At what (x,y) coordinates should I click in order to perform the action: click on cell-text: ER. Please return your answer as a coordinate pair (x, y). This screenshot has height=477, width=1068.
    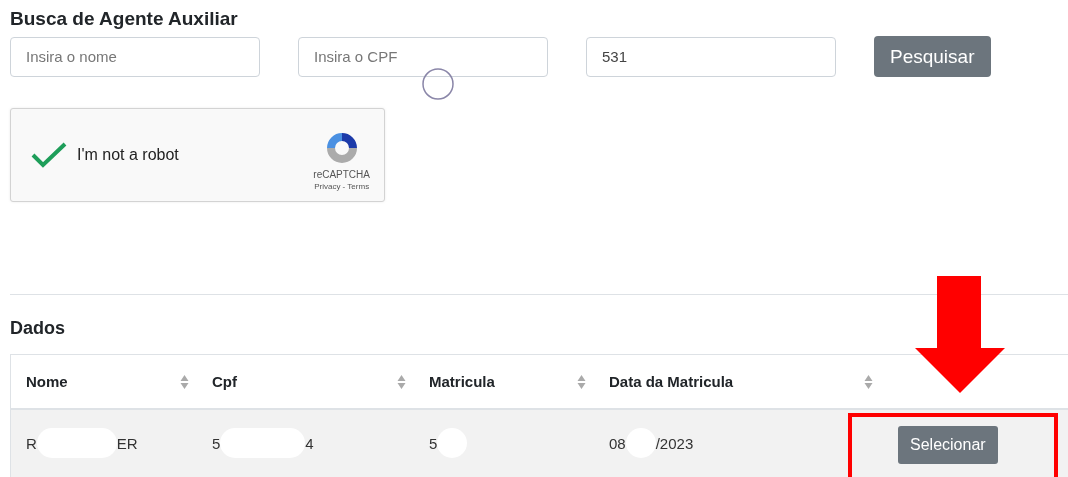
    Looking at the image, I should click on (127, 443).